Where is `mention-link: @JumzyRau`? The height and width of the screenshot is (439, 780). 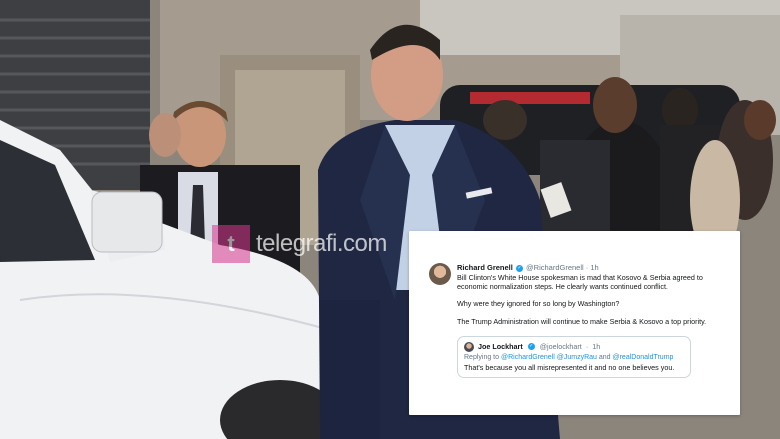
mention-link: @JumzyRau is located at coordinates (577, 357).